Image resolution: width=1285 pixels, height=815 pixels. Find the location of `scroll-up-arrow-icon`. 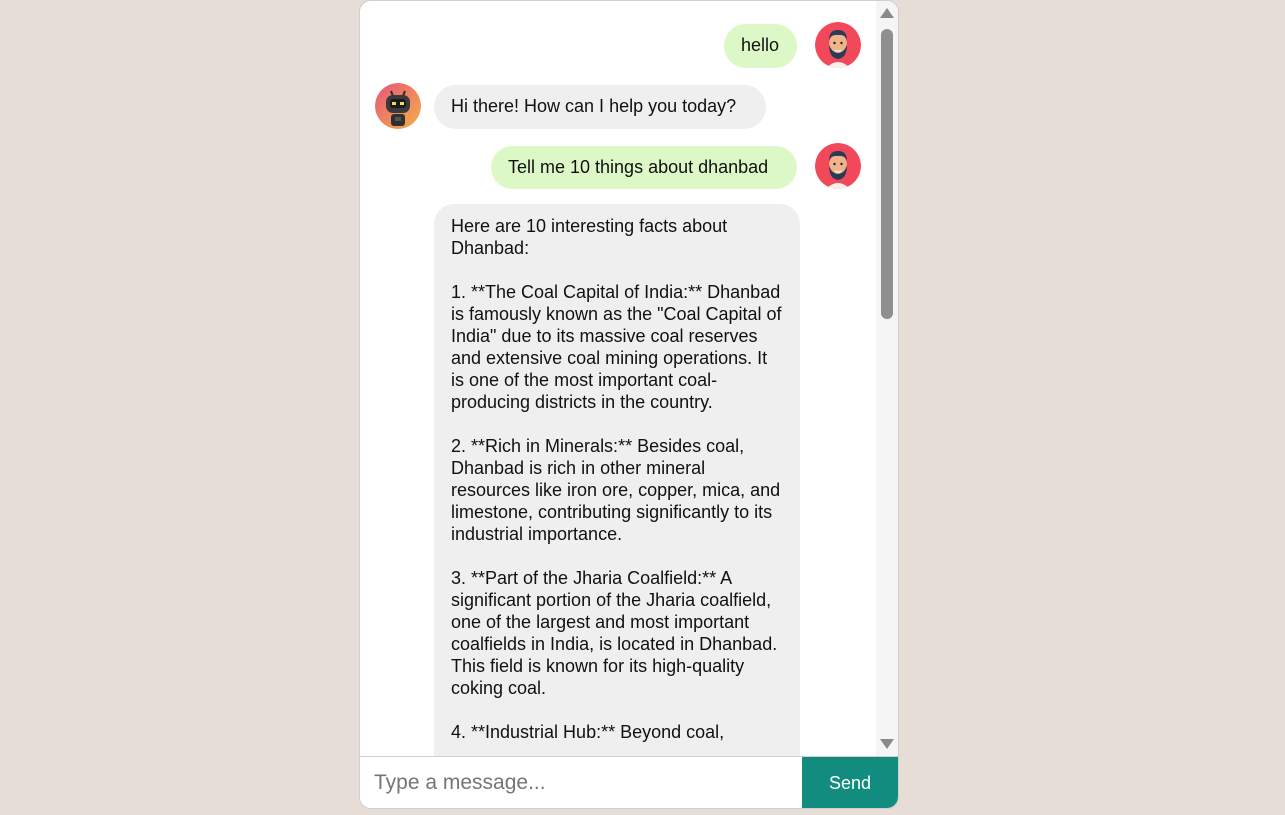

scroll-up-arrow-icon is located at coordinates (887, 13).